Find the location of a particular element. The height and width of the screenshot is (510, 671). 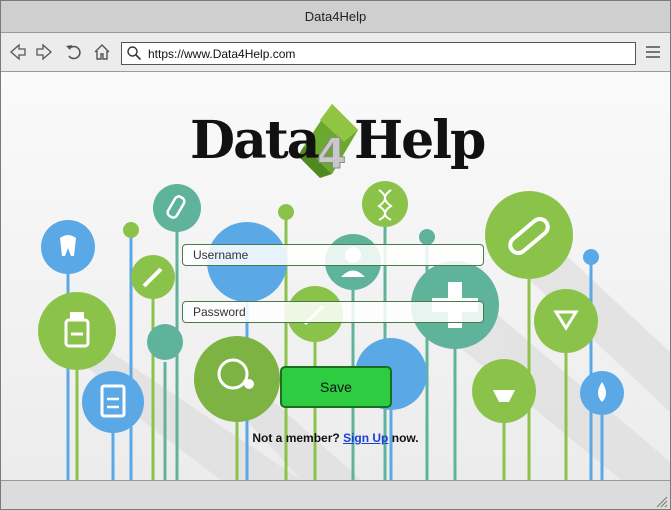

status-bar is located at coordinates (335, 494).